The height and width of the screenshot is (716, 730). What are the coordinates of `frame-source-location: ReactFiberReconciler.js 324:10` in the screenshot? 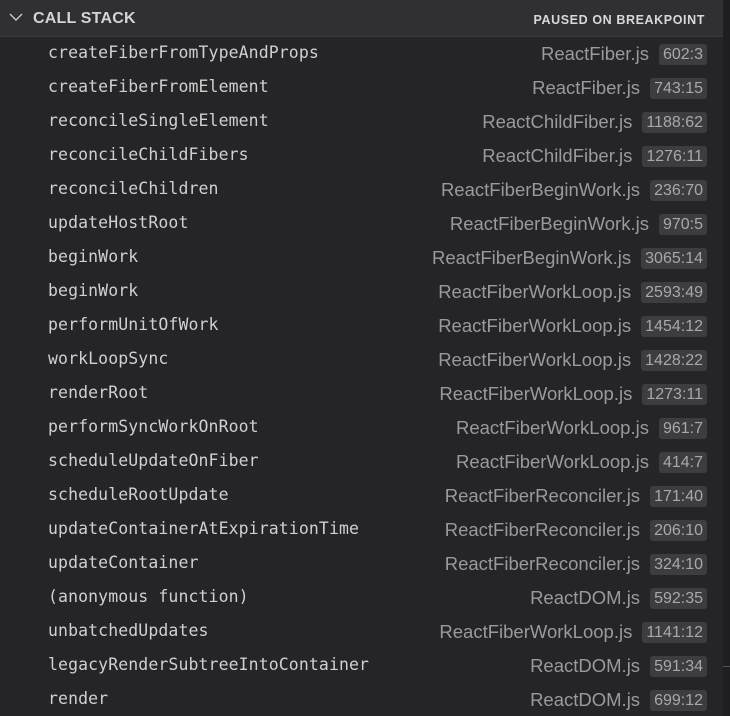 It's located at (576, 564).